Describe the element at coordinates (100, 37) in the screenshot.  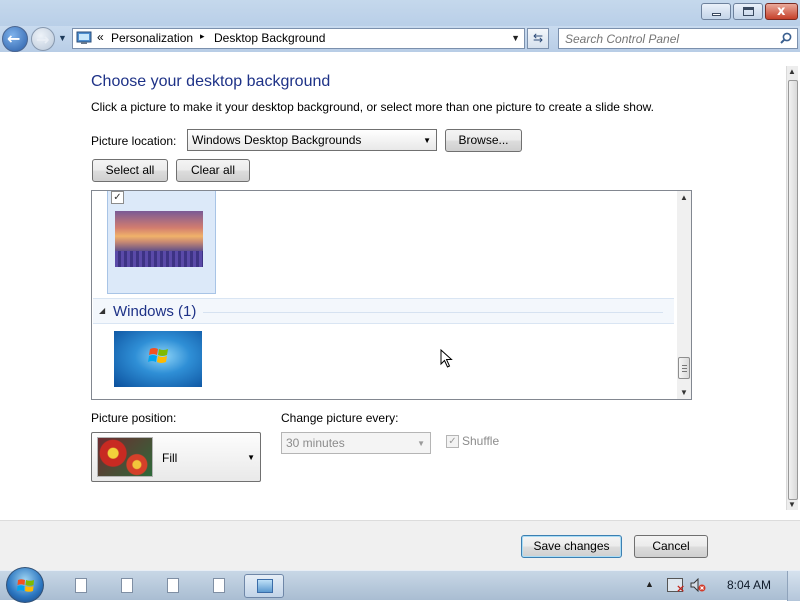
I see `address-overflow-chevron: «` at that location.